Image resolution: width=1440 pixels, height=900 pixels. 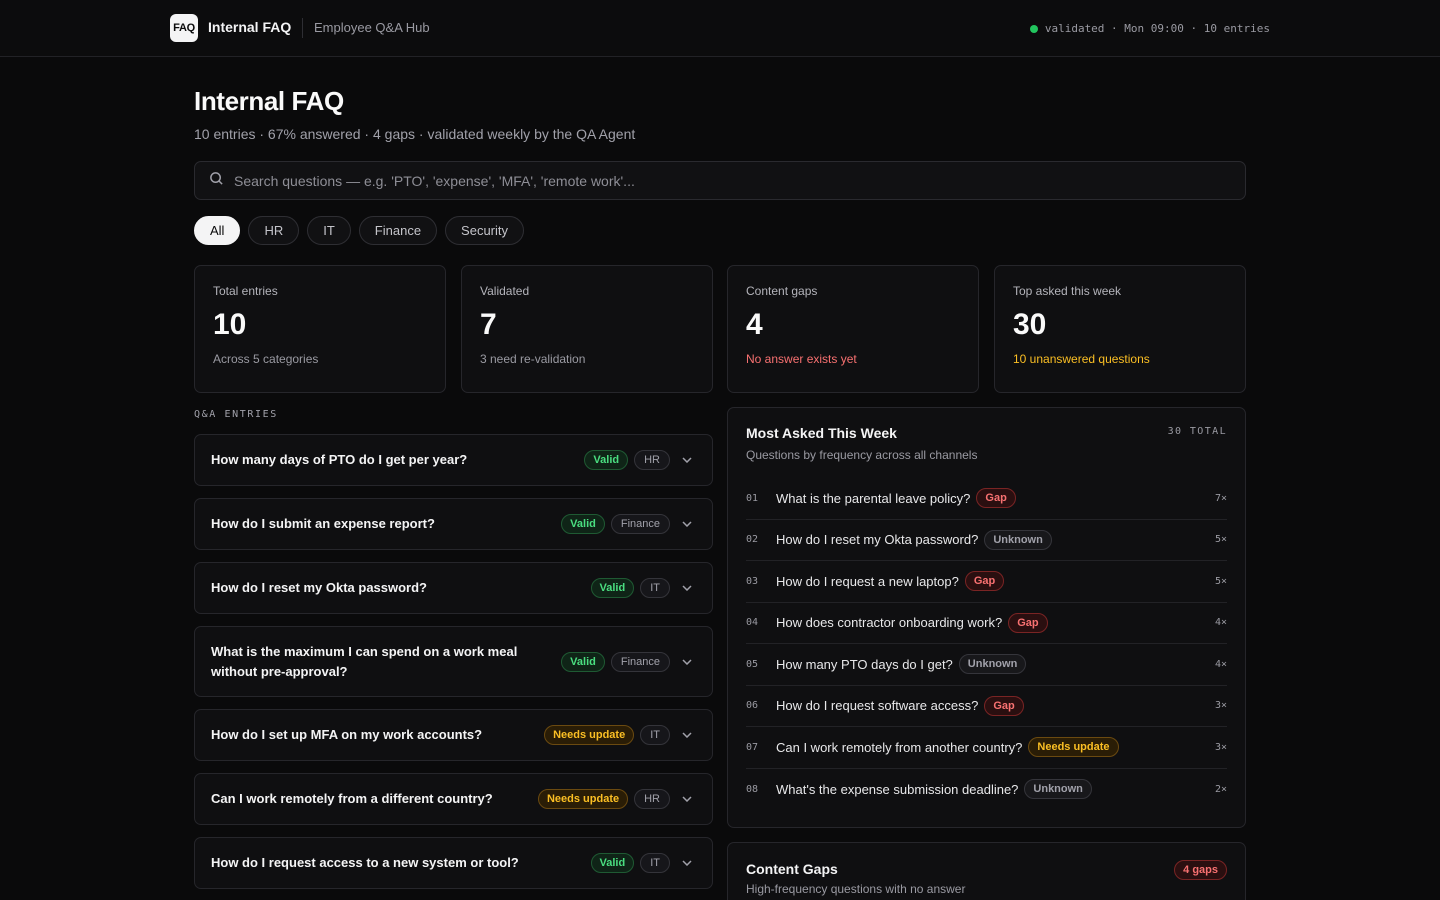 I want to click on validation-status: validated · Mon 09:00 · 10 entries, so click(x=1149, y=28).